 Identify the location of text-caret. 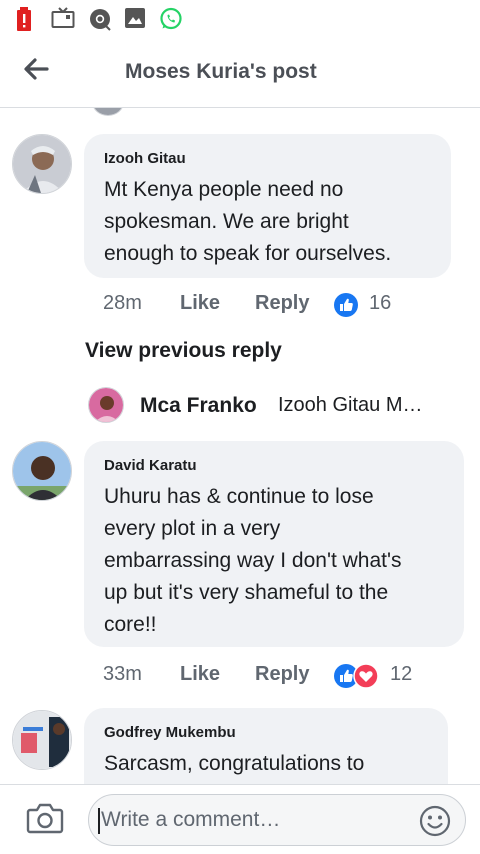
(99, 821).